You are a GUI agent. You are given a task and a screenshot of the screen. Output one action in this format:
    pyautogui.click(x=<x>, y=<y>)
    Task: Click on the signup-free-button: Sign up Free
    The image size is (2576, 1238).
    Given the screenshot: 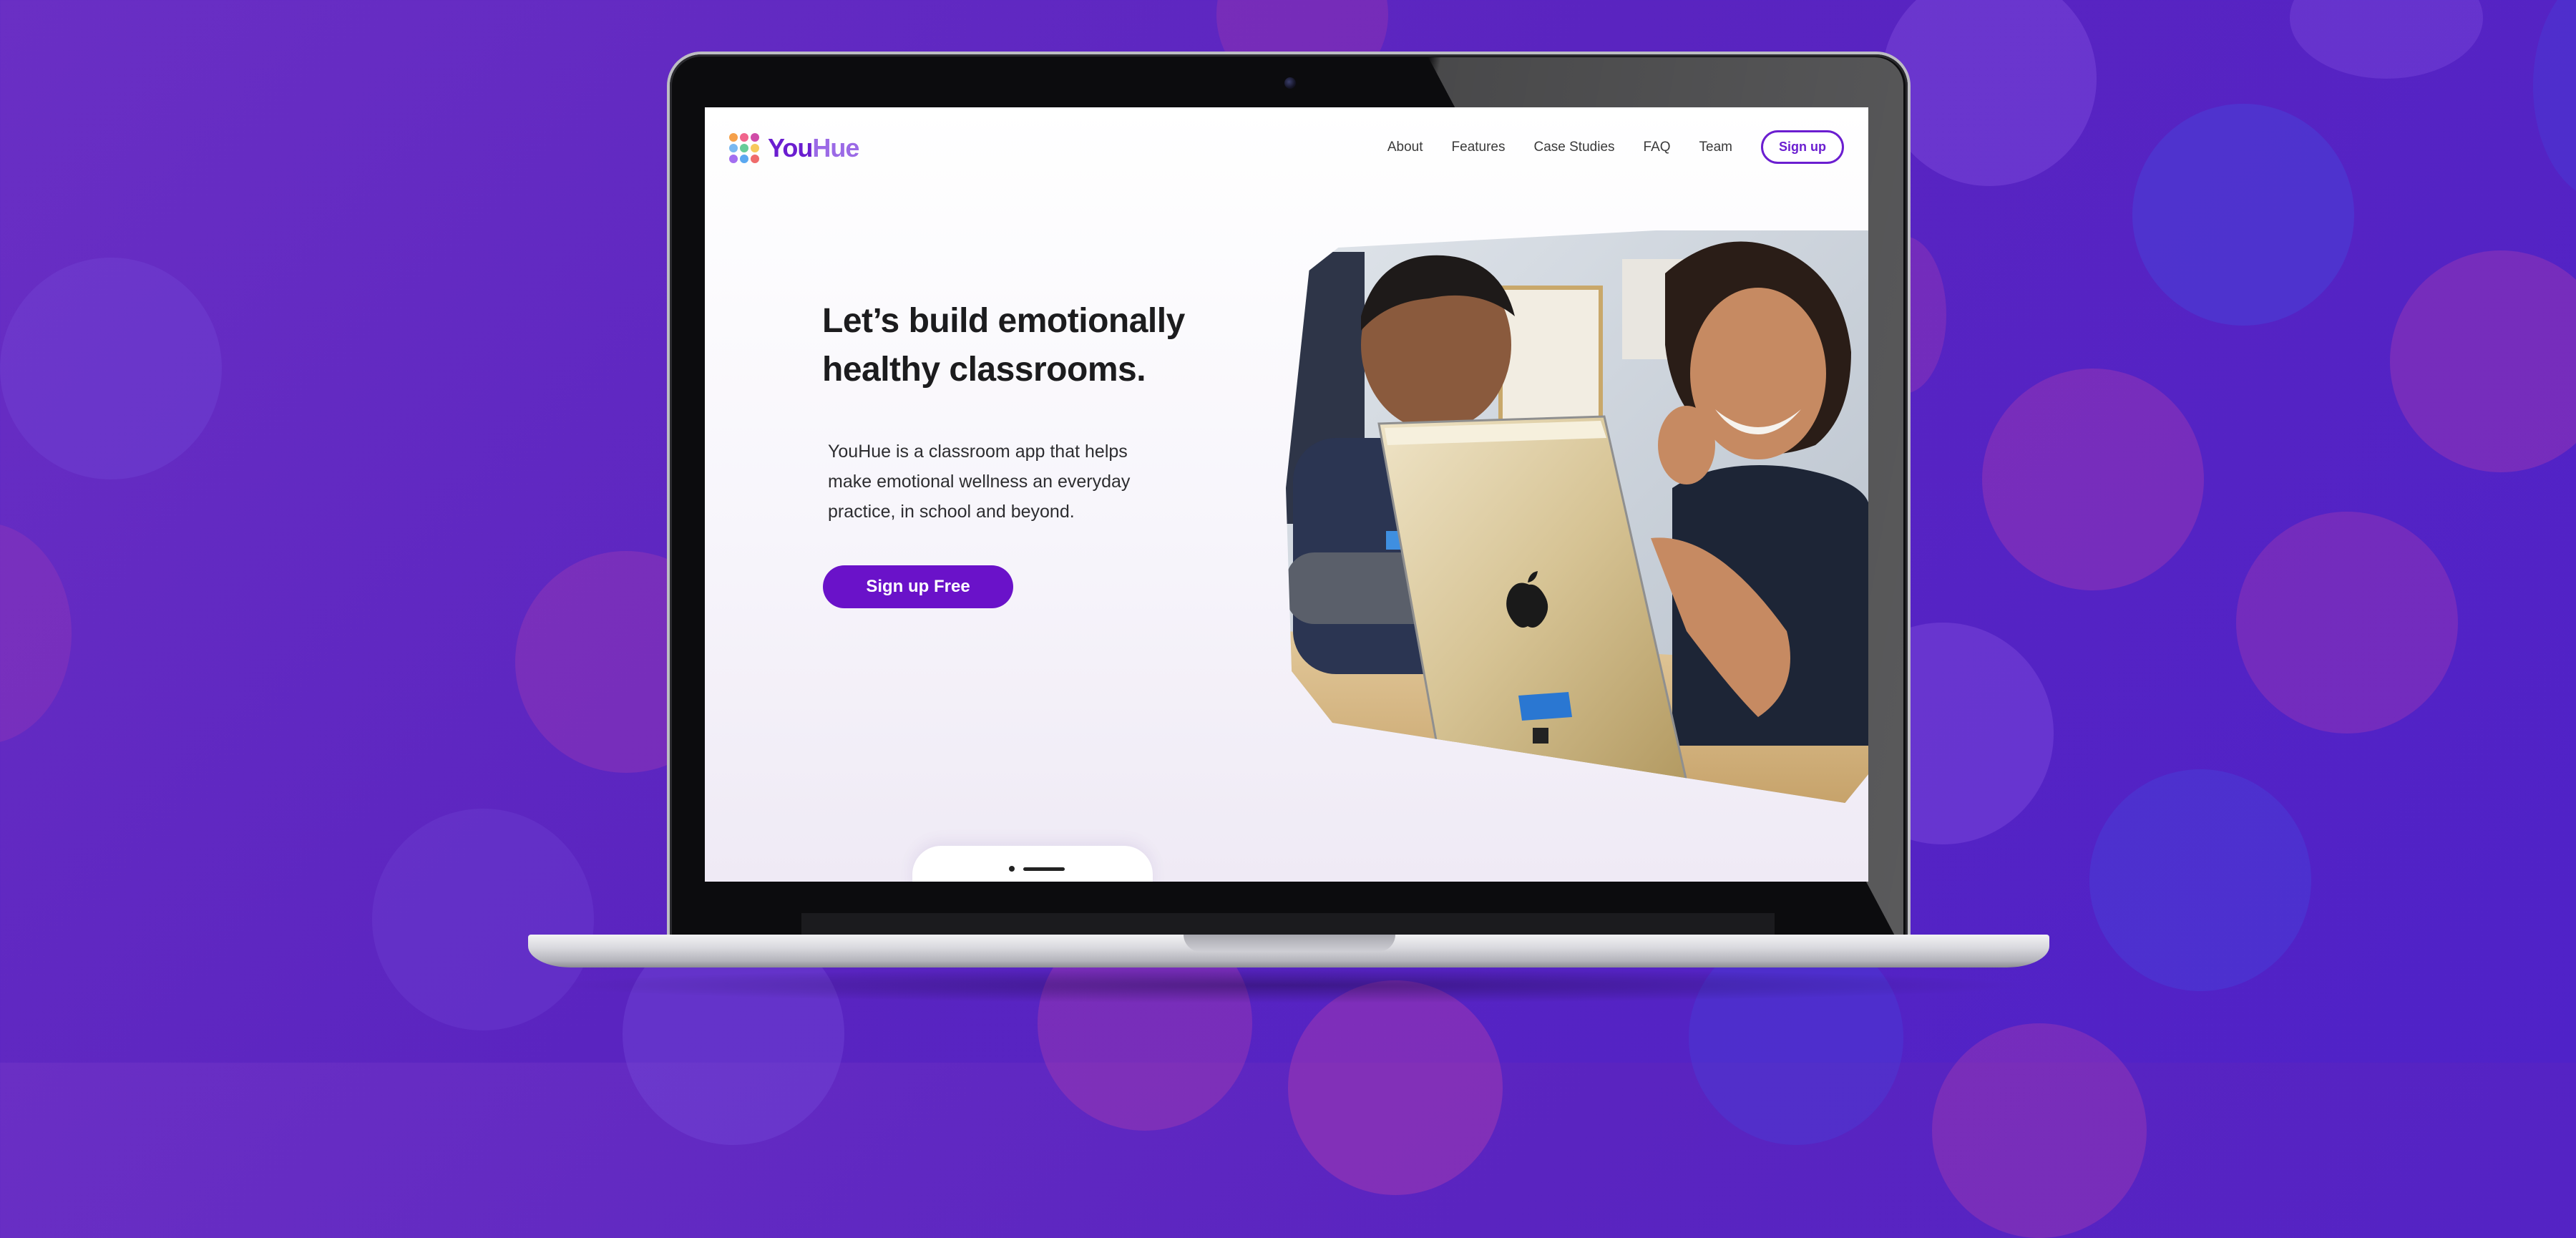 What is the action you would take?
    pyautogui.click(x=918, y=586)
    